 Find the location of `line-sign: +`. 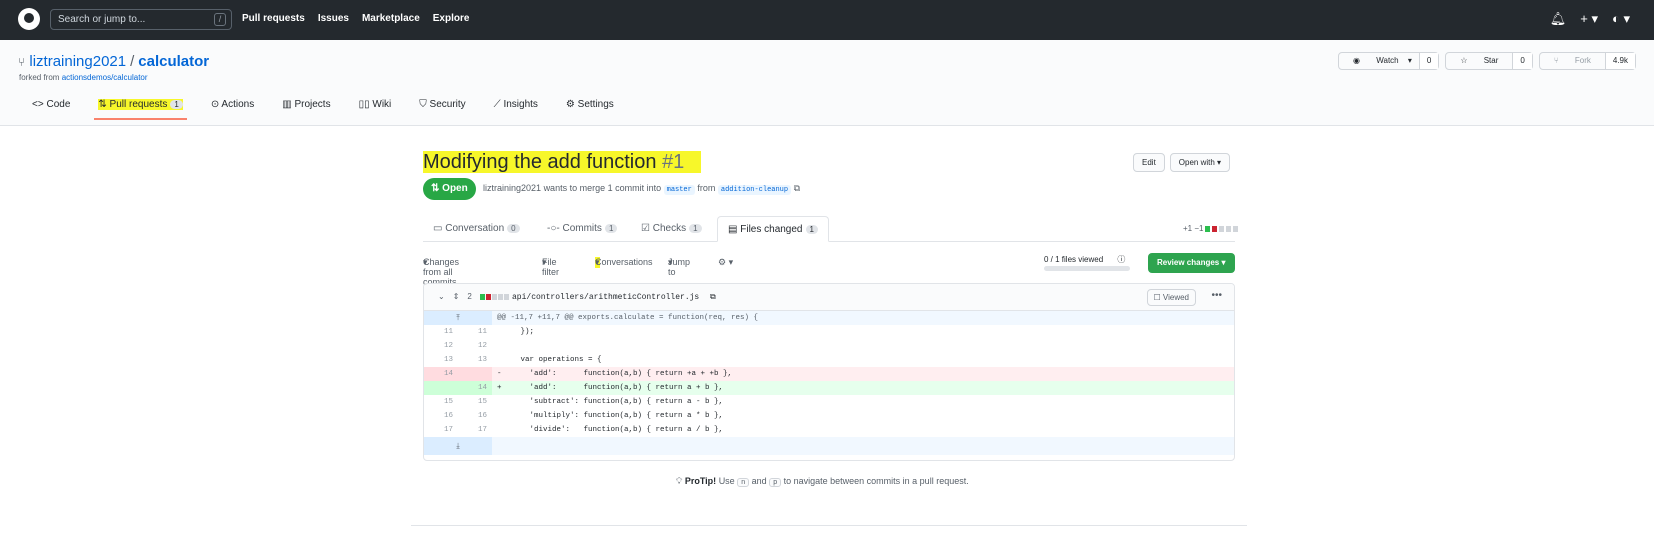

line-sign: + is located at coordinates (499, 388).